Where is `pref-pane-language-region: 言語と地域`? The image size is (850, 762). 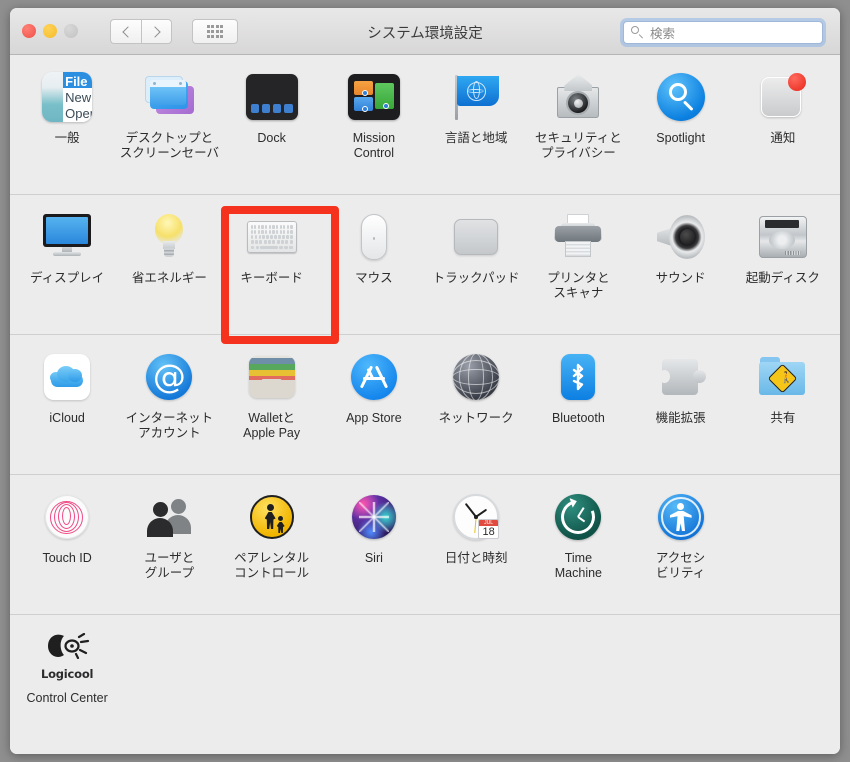 pref-pane-language-region: 言語と地域 is located at coordinates (476, 125).